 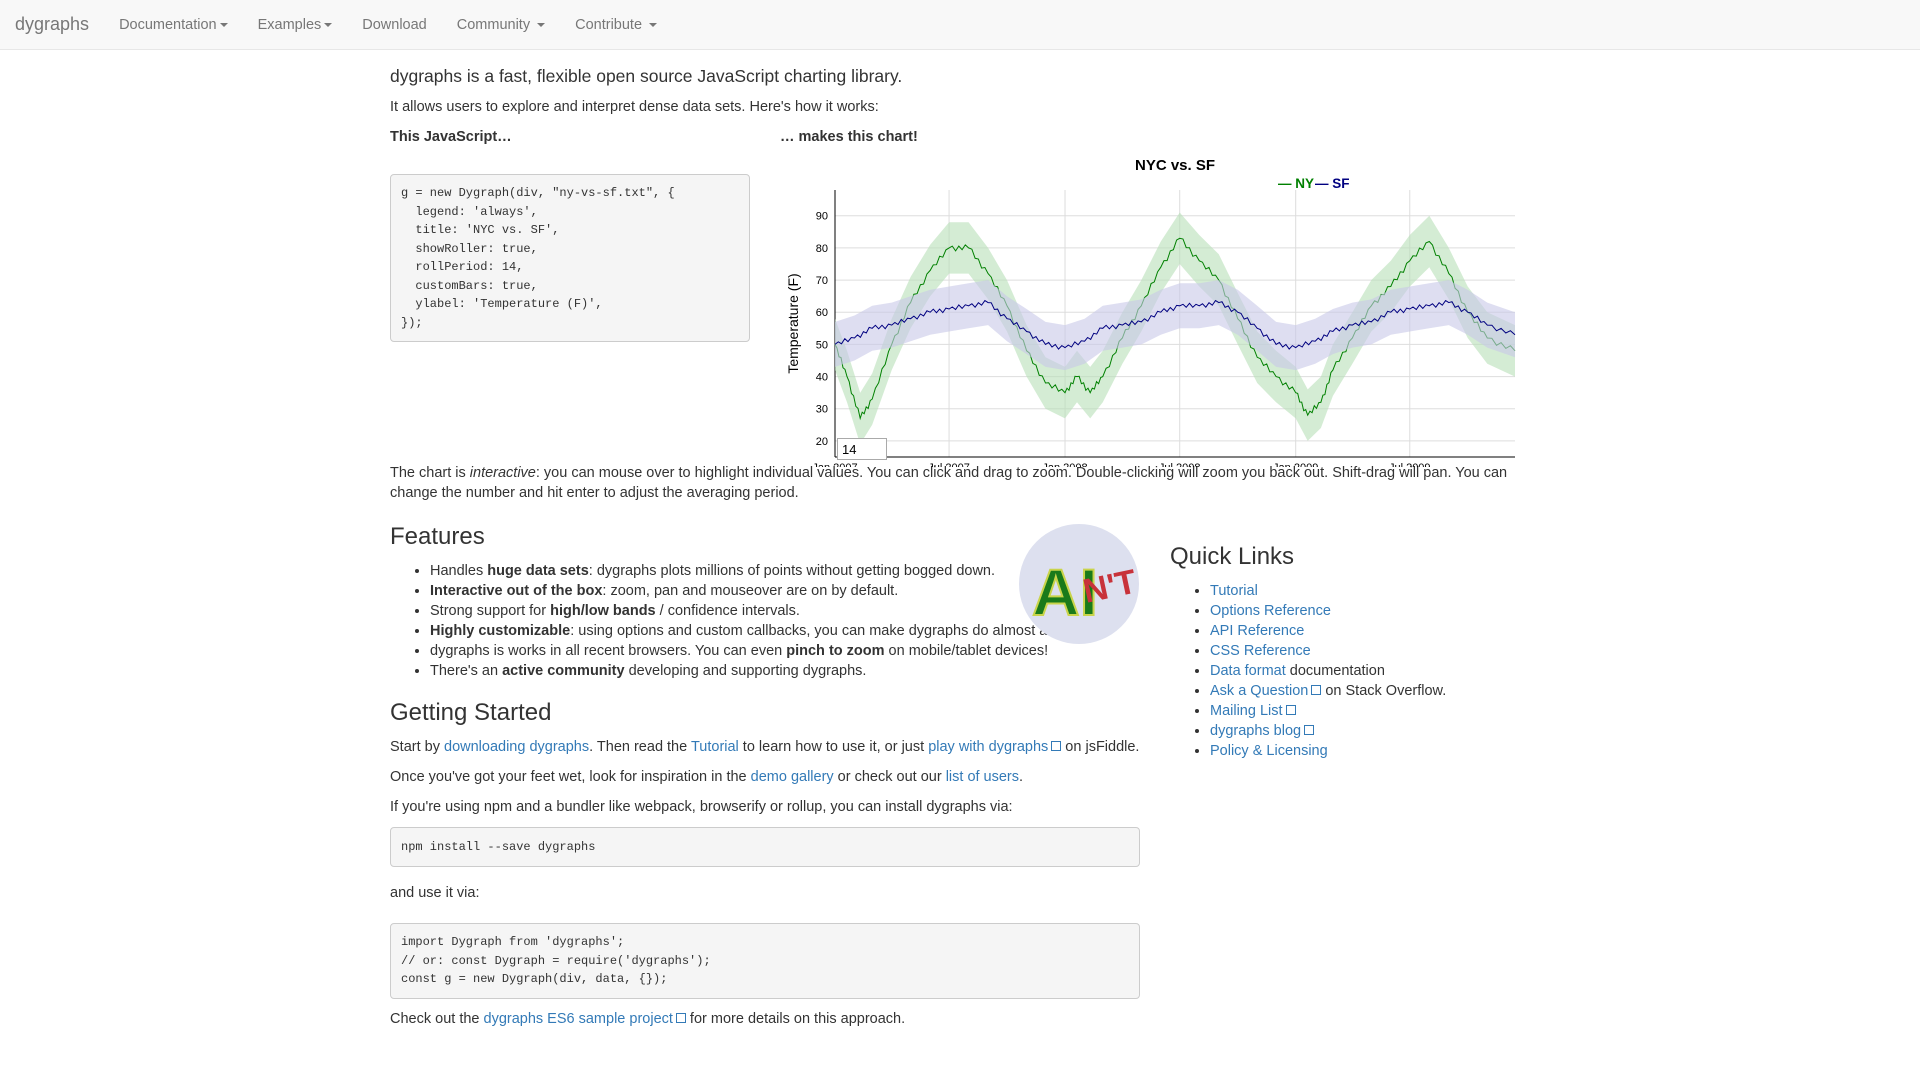 What do you see at coordinates (1180, 464) in the screenshot?
I see `x-tick-label: Jul 2008` at bounding box center [1180, 464].